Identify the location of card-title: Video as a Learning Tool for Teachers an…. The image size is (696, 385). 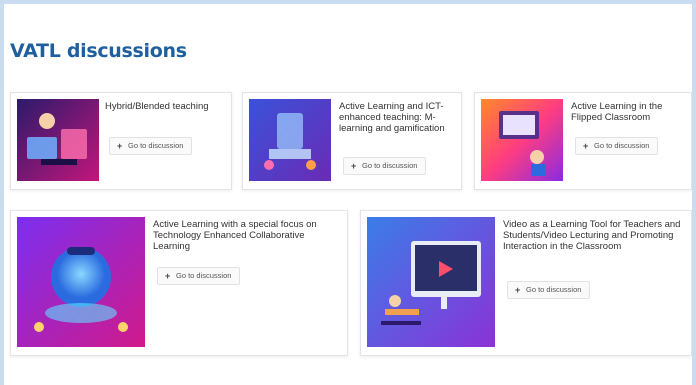
(592, 235).